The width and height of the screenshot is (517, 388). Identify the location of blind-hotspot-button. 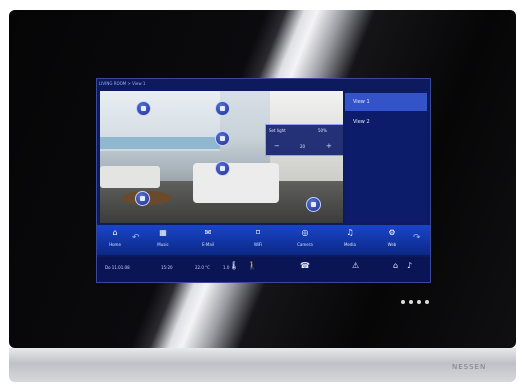
(222, 138).